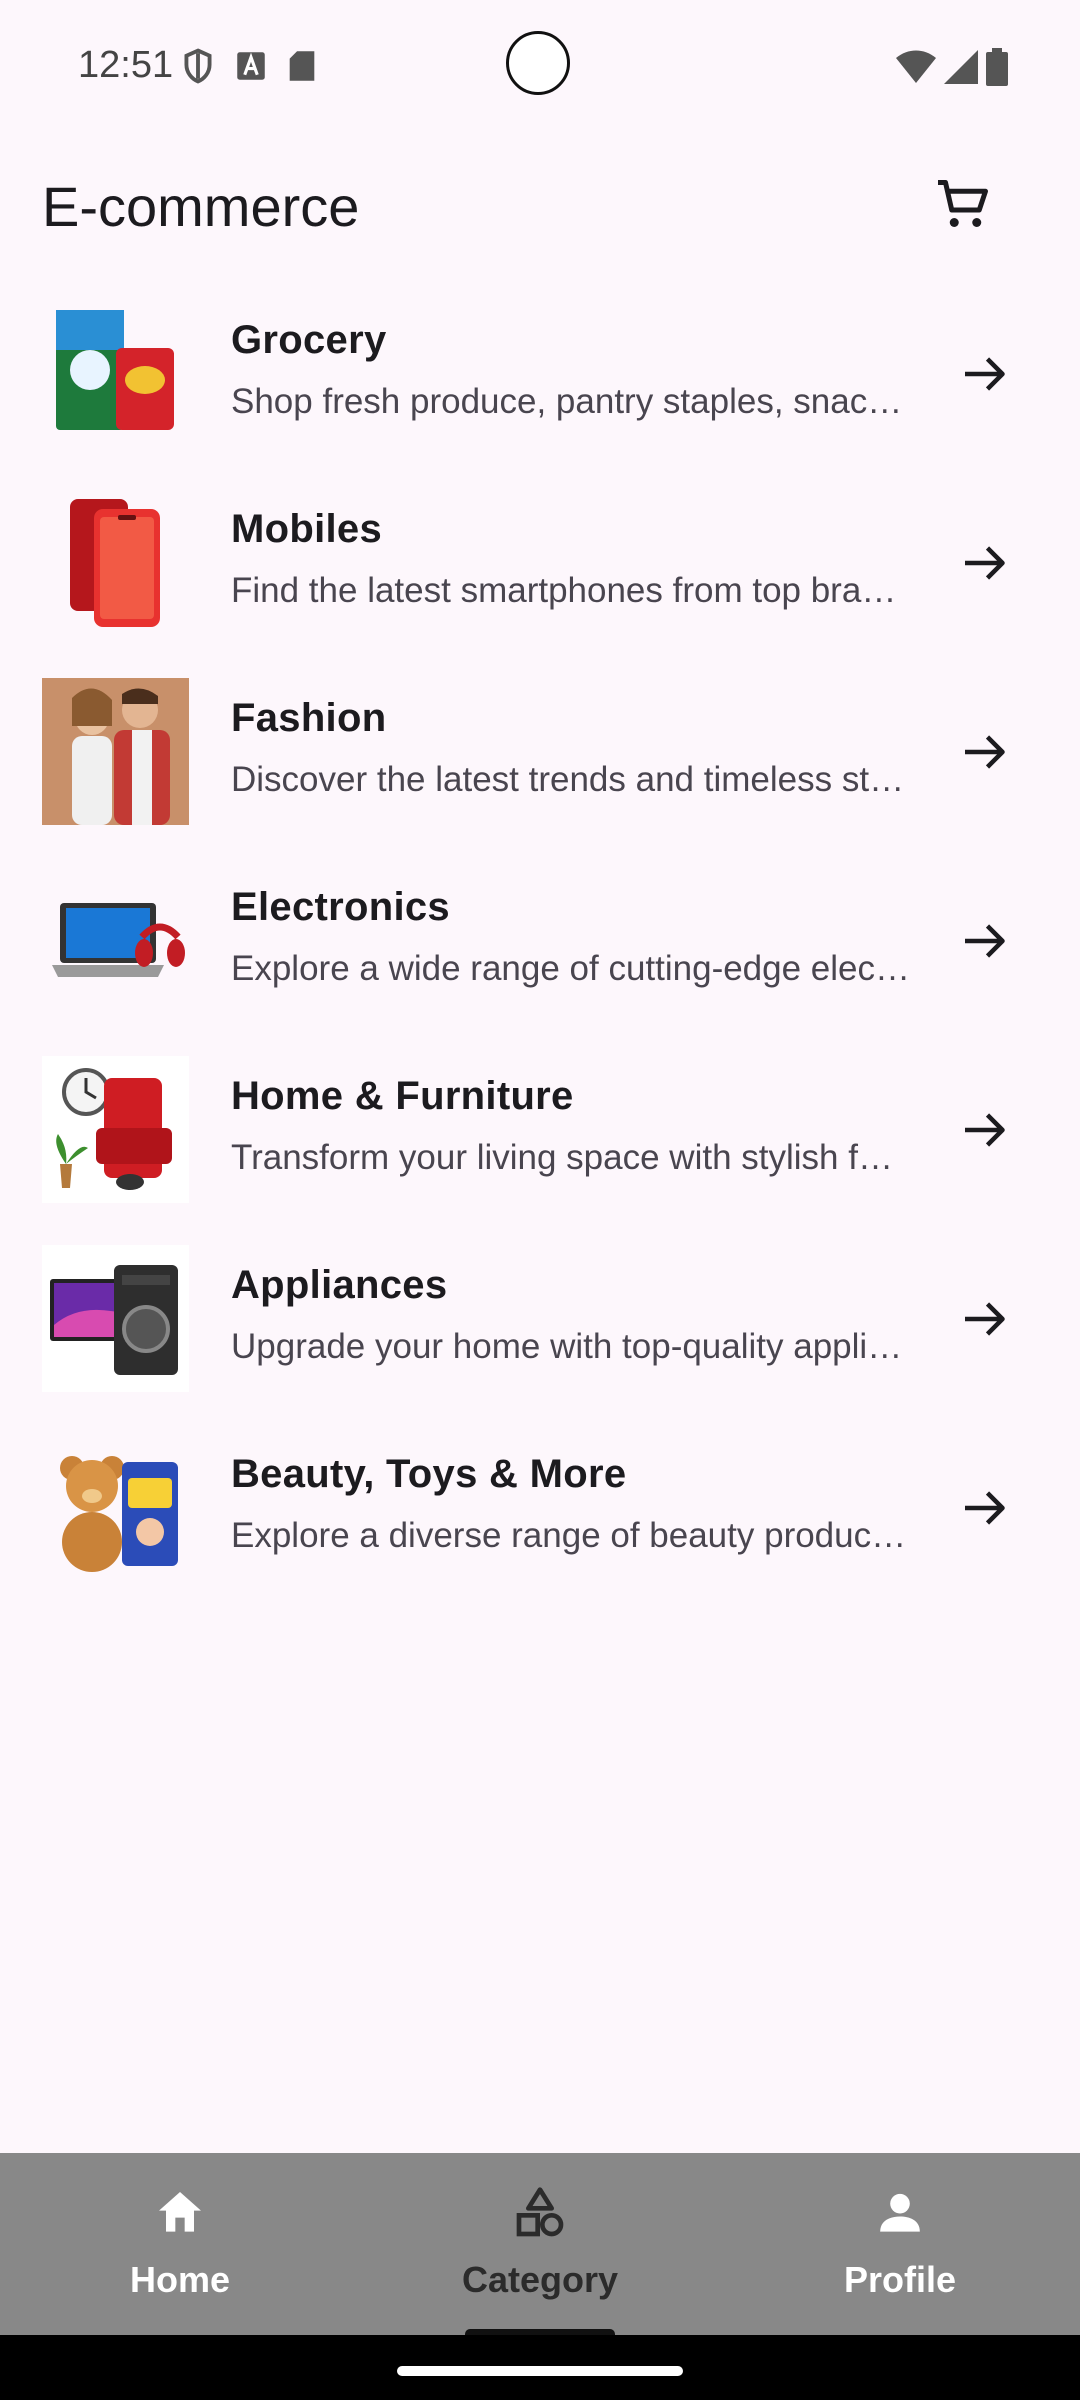 This screenshot has height=2400, width=1080. What do you see at coordinates (115, 940) in the screenshot?
I see `electronics-image` at bounding box center [115, 940].